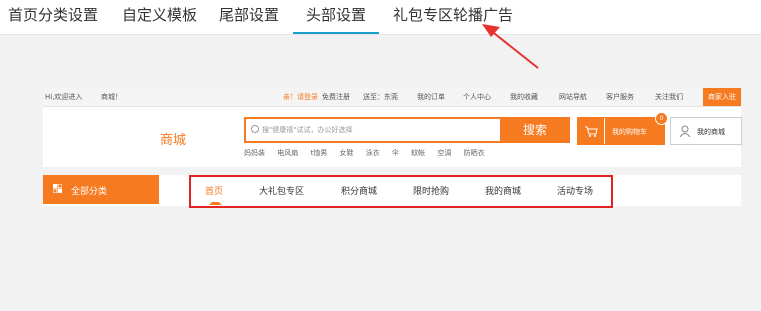  I want to click on hot-word: t恤男, so click(318, 153).